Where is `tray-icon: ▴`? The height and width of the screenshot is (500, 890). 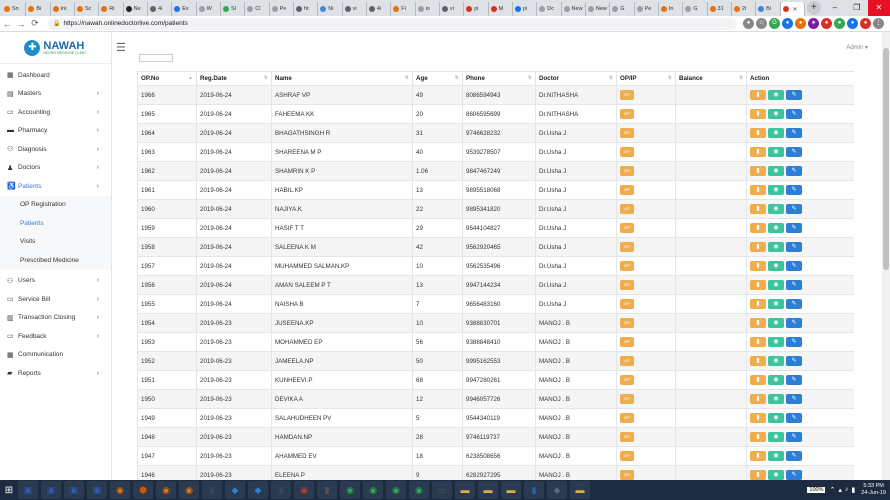
tray-icon: ▴ is located at coordinates (840, 490).